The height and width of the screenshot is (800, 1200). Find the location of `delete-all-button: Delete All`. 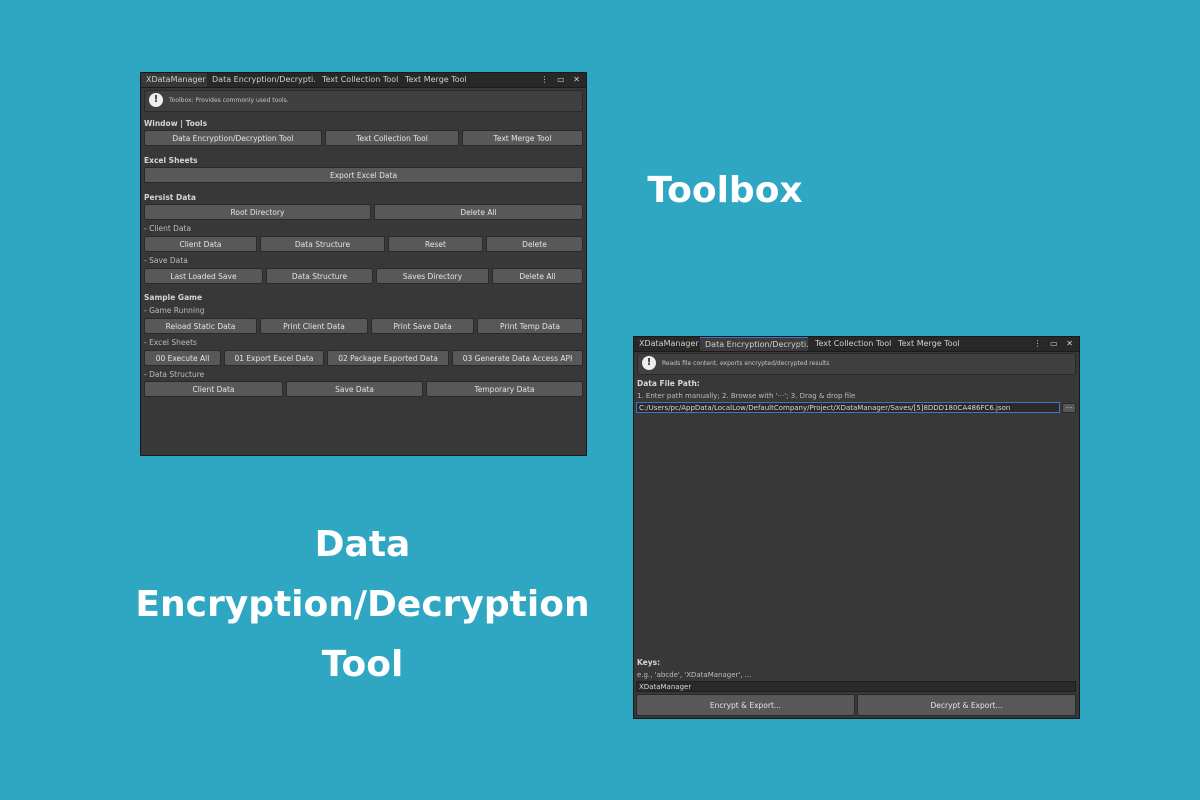

delete-all-button: Delete All is located at coordinates (478, 212).